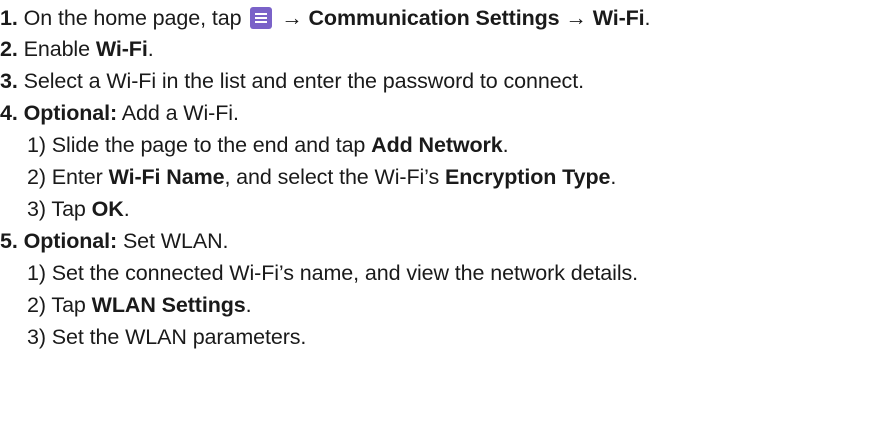 This screenshot has width=883, height=427. Describe the element at coordinates (166, 177) in the screenshot. I see `wifi-name-label: Wi-Fi Name` at that location.